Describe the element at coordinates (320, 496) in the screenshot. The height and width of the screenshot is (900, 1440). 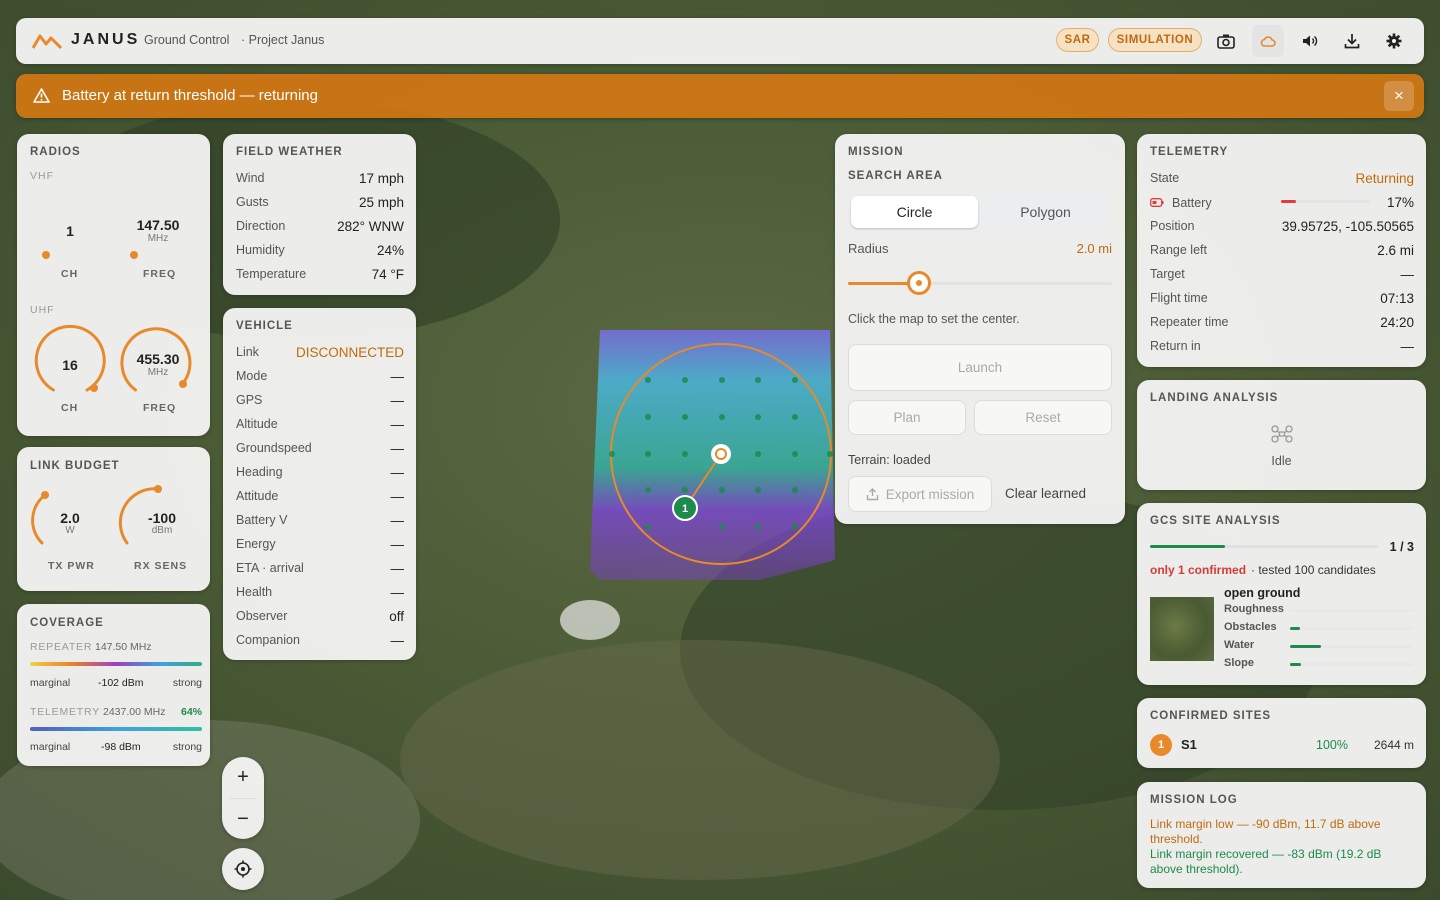
I see `vehicle-row: Attitude —` at that location.